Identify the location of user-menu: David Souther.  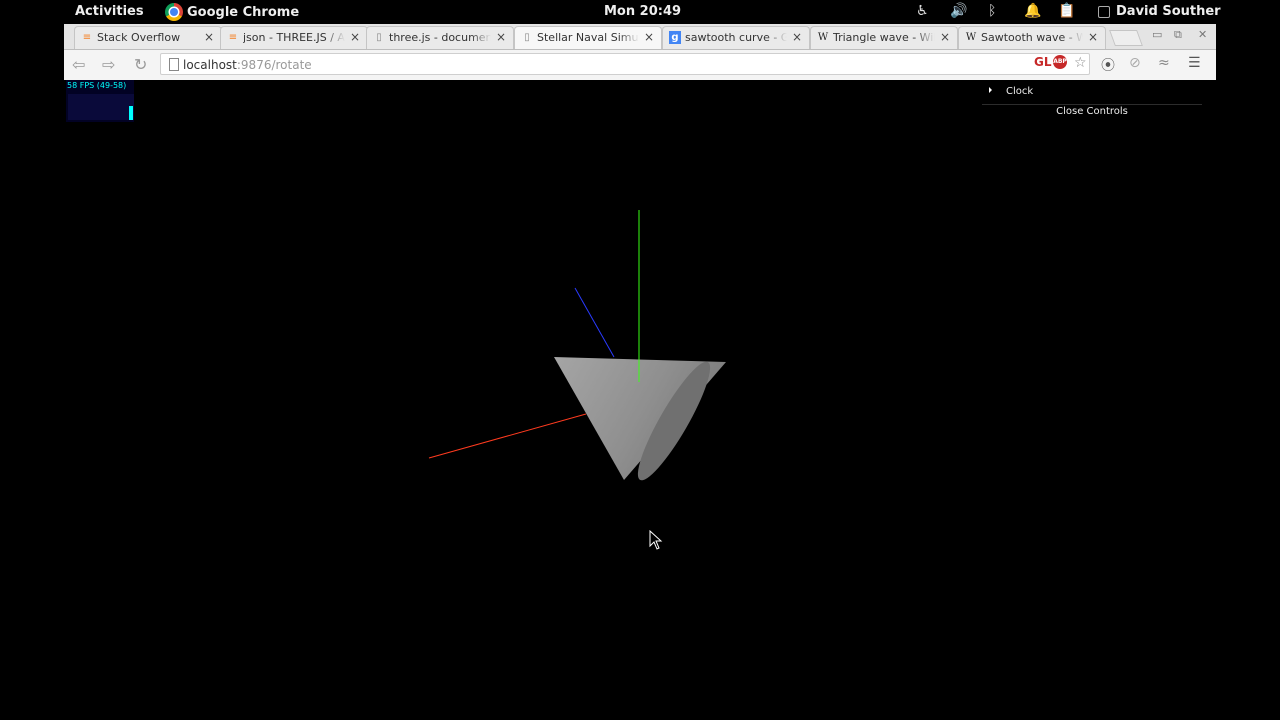
(1159, 11).